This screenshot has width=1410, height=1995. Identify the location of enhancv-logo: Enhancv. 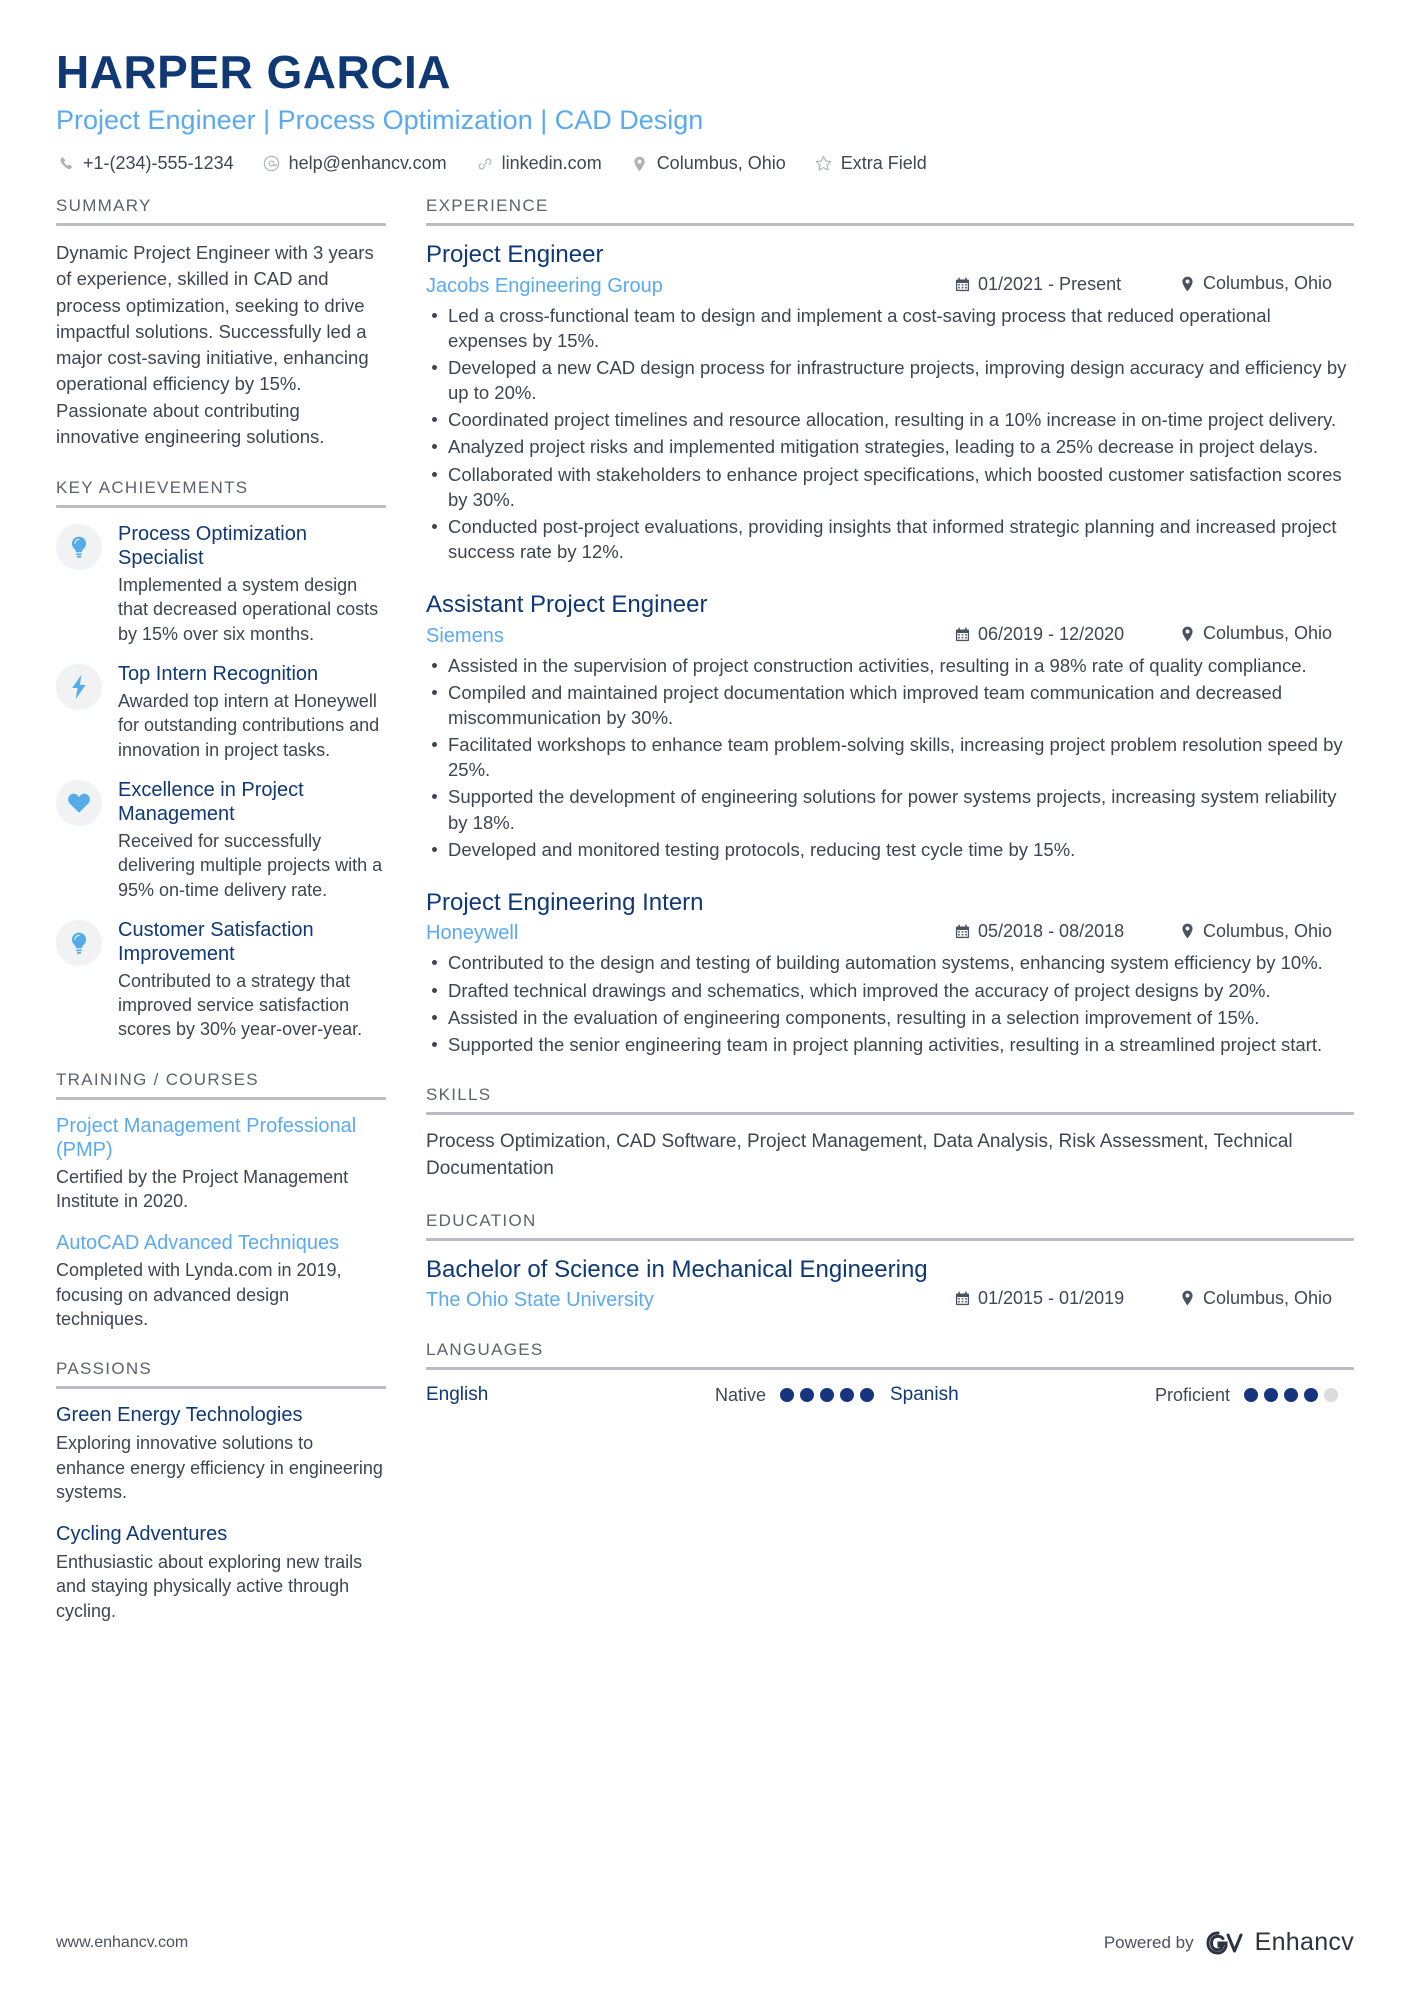
(1280, 1942).